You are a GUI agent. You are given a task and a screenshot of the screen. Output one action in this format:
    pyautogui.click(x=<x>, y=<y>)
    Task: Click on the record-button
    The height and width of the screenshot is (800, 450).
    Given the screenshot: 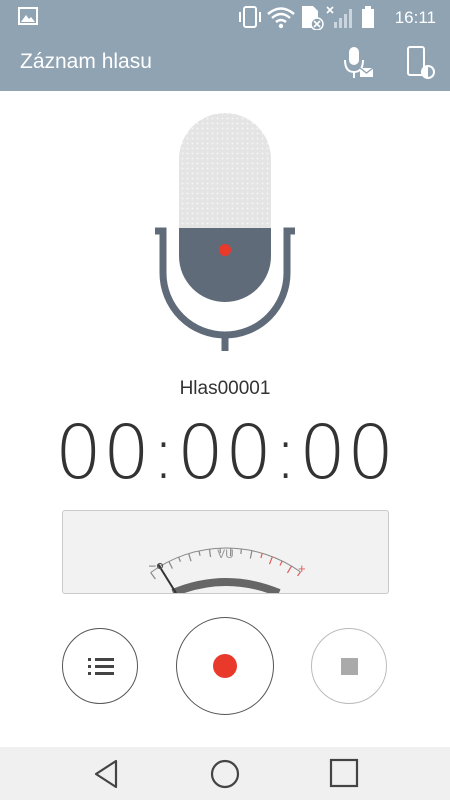 What is the action you would take?
    pyautogui.click(x=225, y=666)
    